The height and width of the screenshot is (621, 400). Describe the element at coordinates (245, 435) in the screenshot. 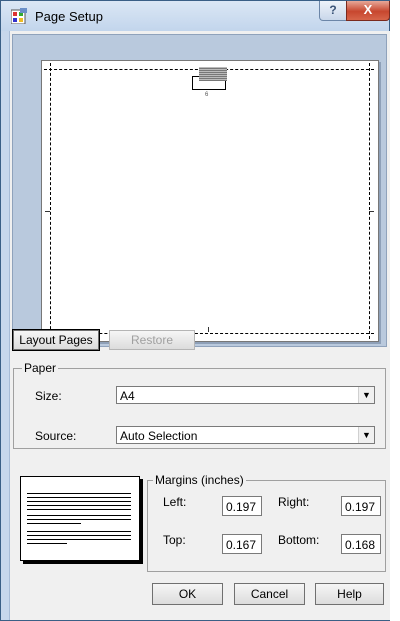

I see `source-select: Auto Selection ▼` at that location.